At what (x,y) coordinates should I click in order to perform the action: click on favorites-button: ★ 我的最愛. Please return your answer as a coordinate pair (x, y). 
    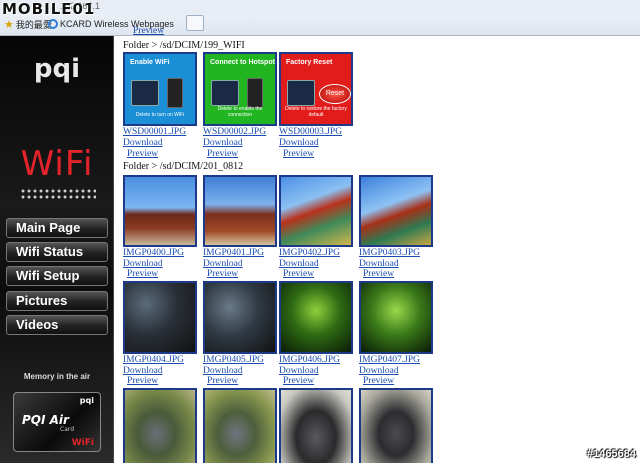
    Looking at the image, I should click on (28, 24).